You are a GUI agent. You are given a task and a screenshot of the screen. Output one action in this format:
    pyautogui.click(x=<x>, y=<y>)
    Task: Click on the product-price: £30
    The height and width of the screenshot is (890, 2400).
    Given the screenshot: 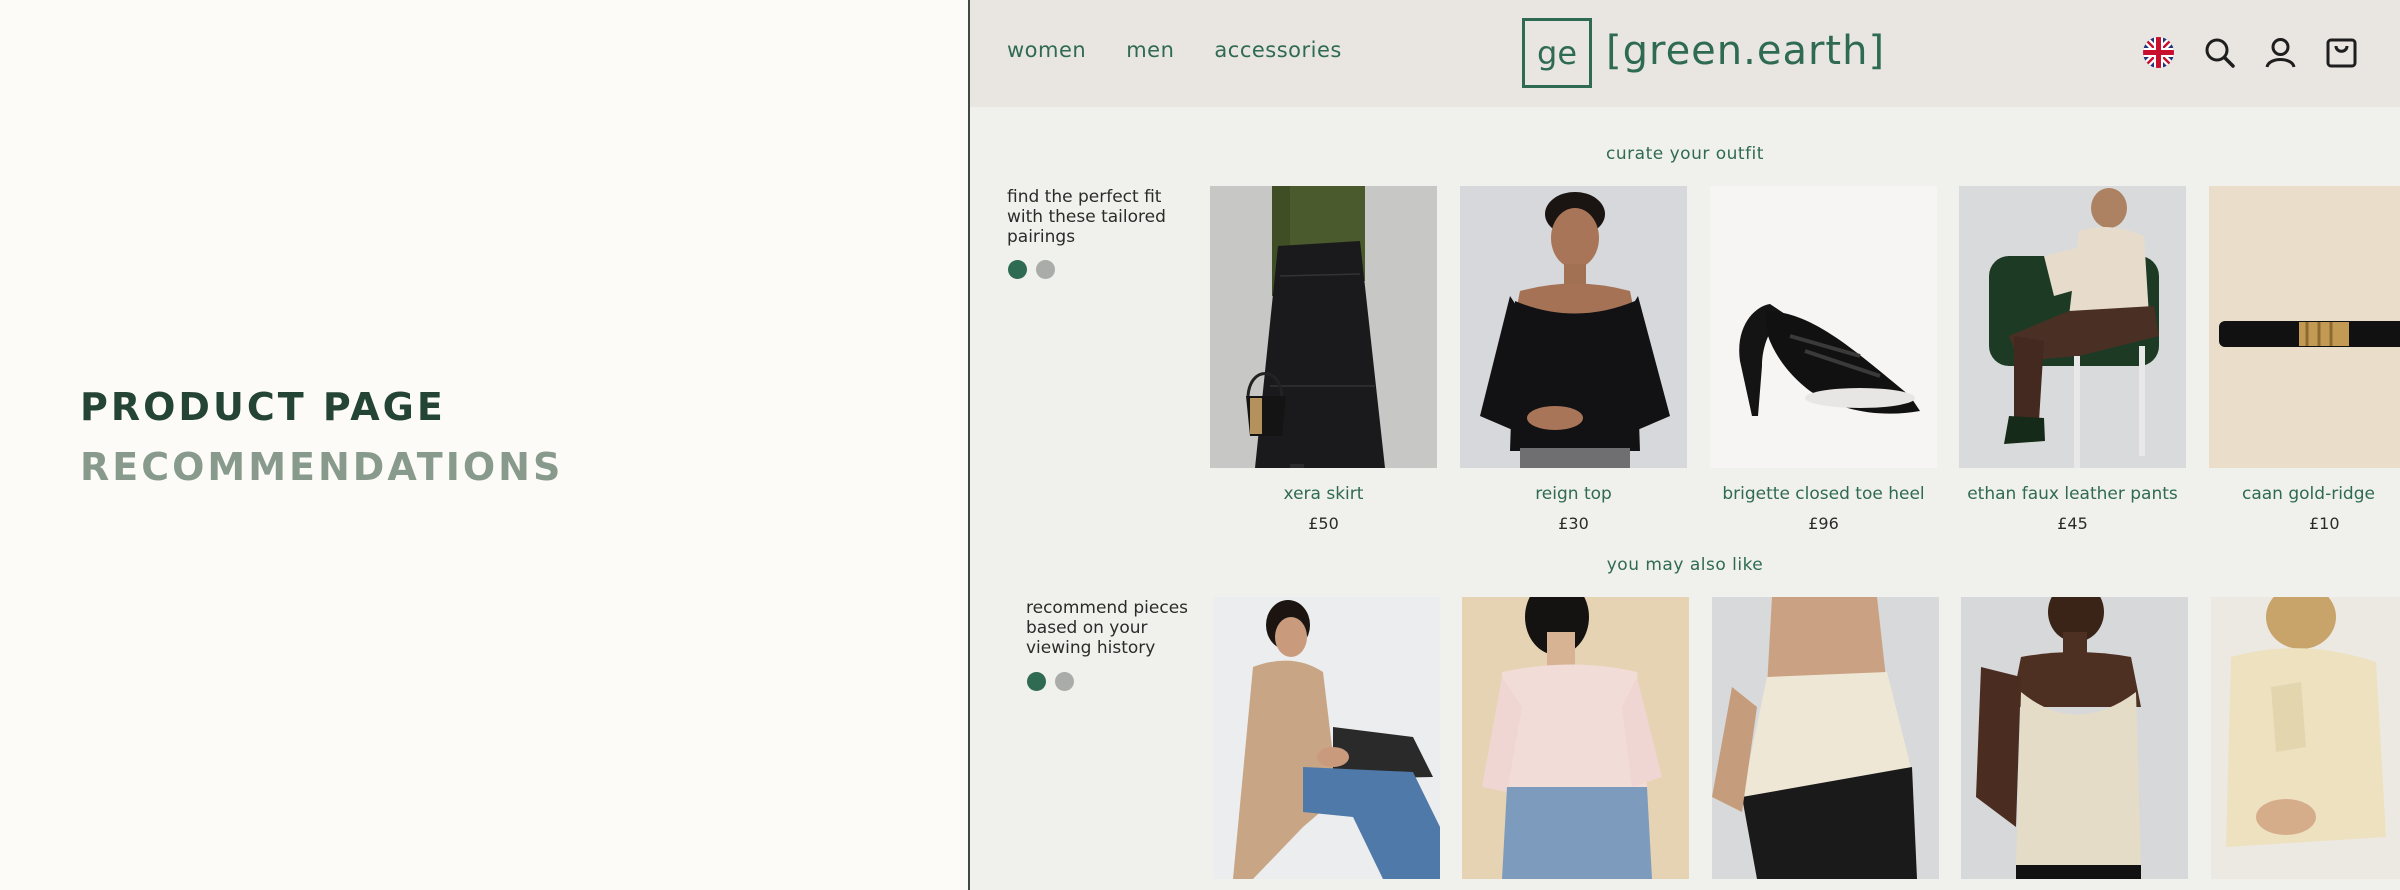 What is the action you would take?
    pyautogui.click(x=1573, y=523)
    